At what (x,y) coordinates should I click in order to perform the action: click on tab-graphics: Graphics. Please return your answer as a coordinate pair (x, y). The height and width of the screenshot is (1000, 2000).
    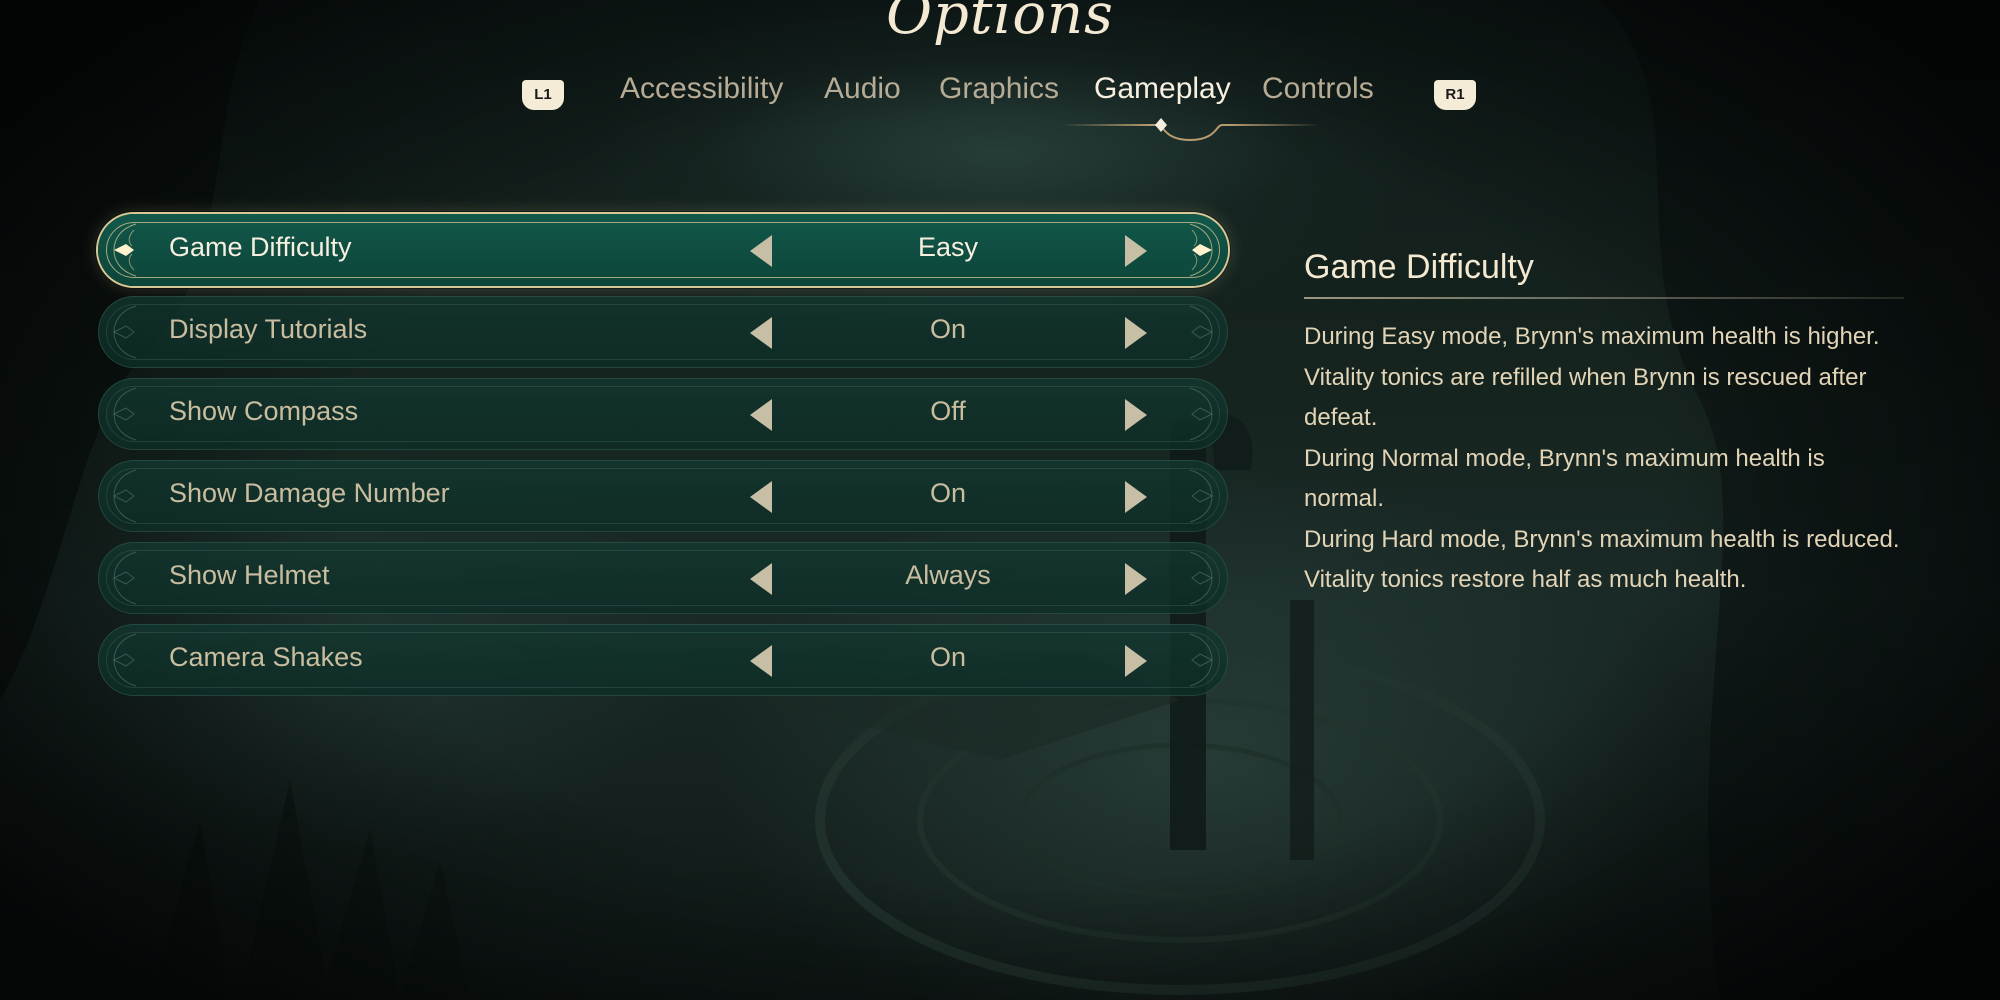
    Looking at the image, I should click on (999, 89).